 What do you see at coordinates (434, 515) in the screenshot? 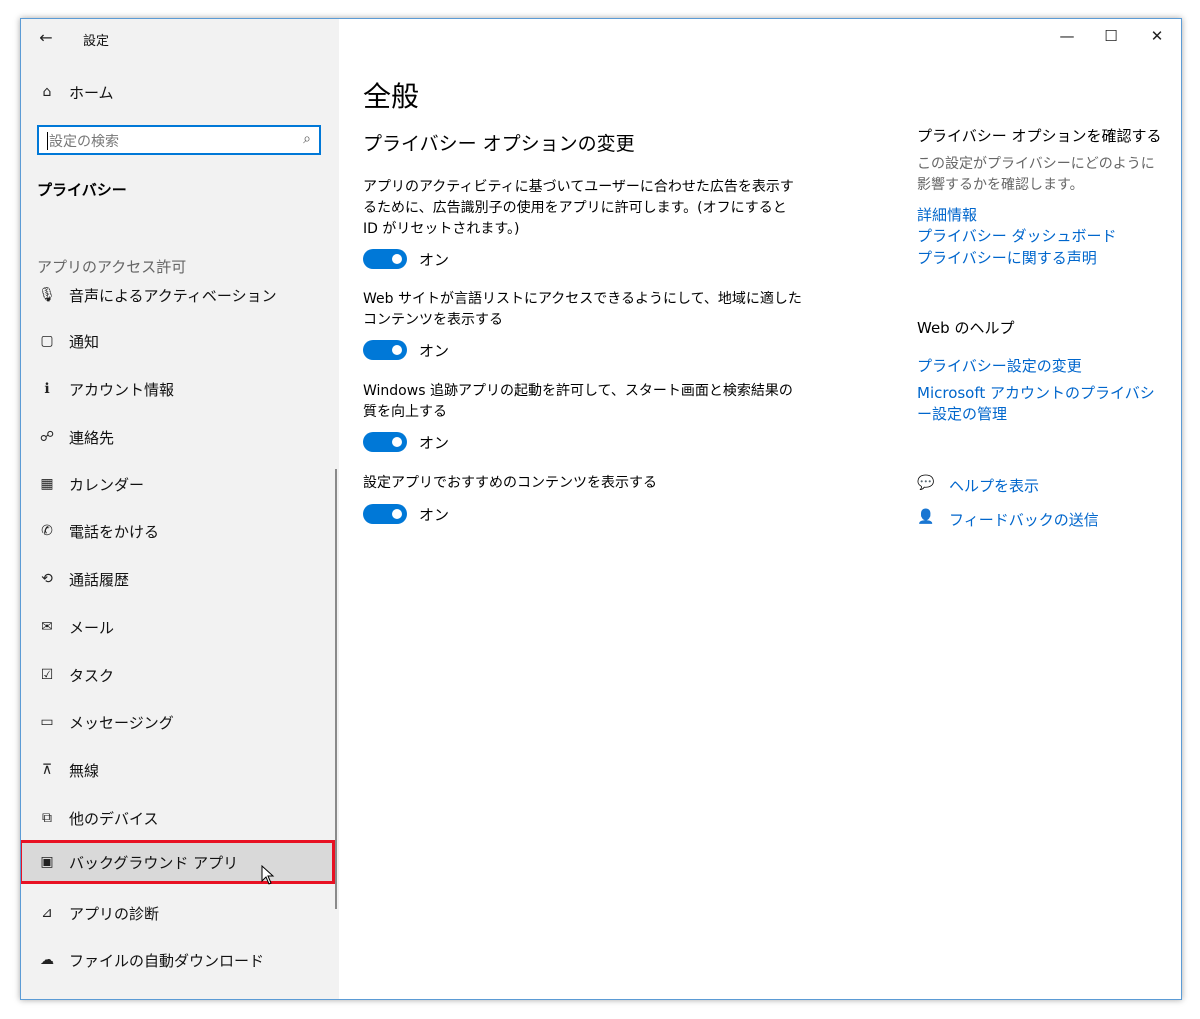
I see `toggle-suggested-label: オン` at bounding box center [434, 515].